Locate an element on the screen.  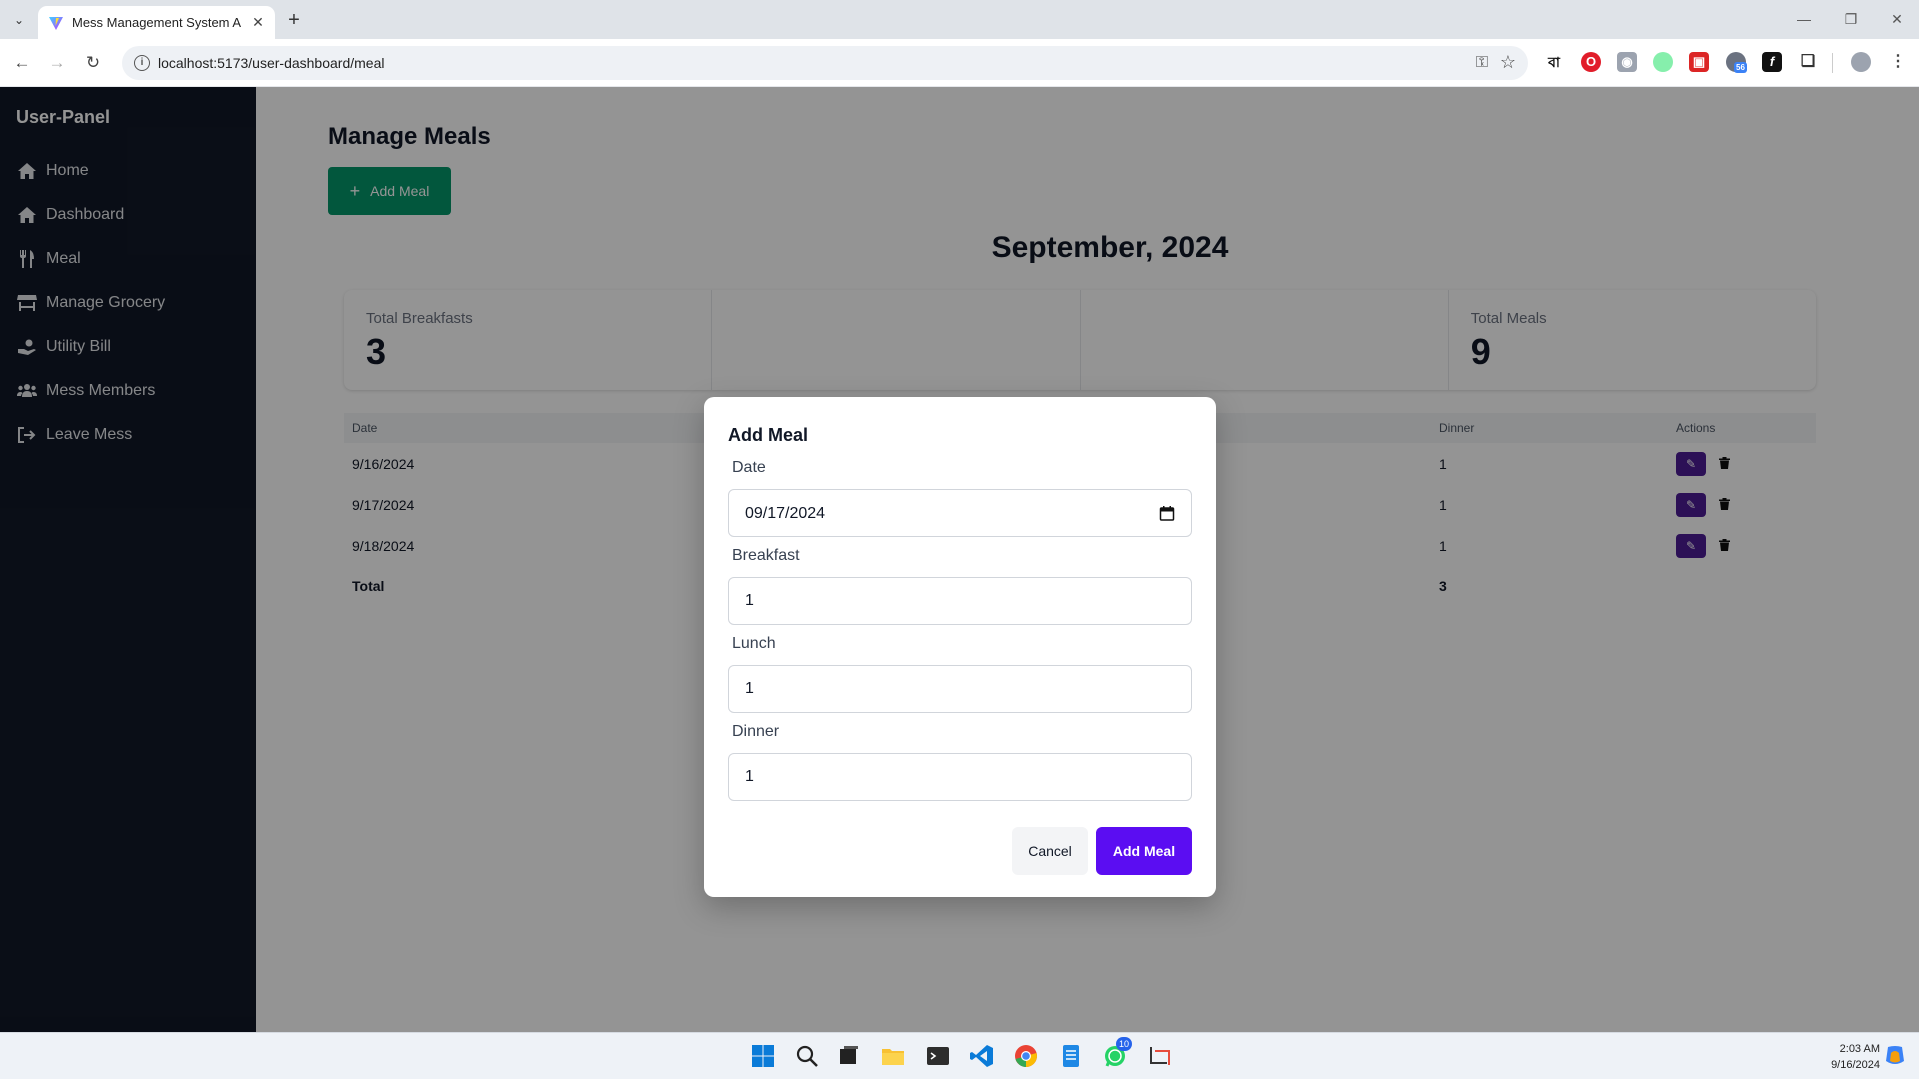
extension-badge: 56 is located at coordinates (1740, 67).